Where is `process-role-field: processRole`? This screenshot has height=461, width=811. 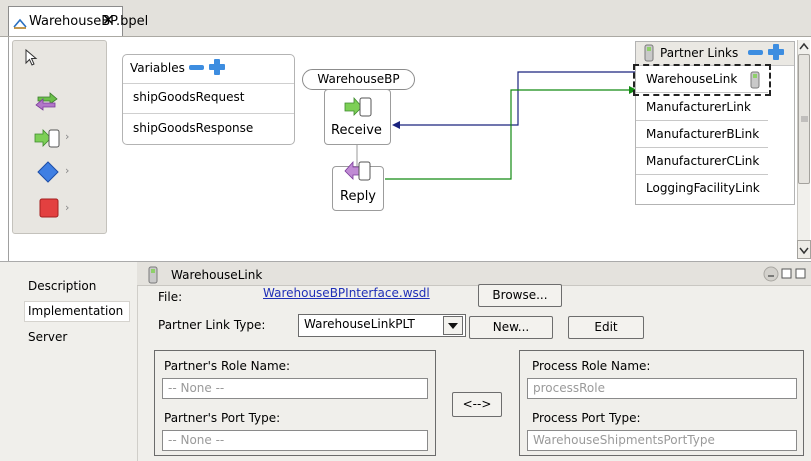
process-role-field: processRole is located at coordinates (662, 388).